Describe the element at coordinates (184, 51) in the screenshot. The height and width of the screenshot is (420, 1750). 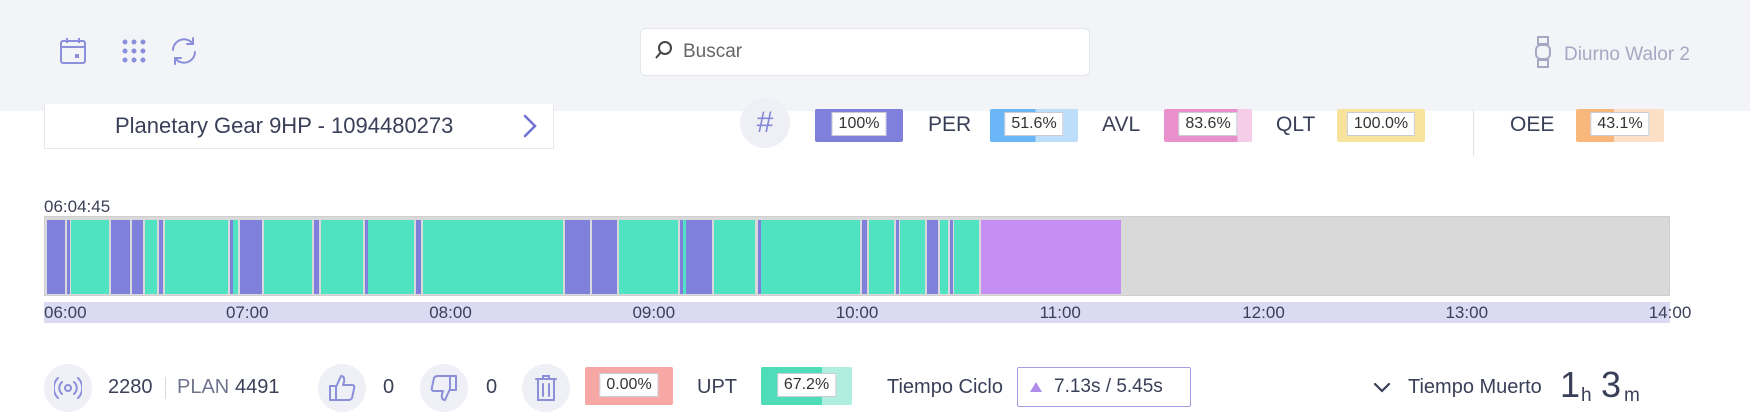
I see `refresh-icon` at that location.